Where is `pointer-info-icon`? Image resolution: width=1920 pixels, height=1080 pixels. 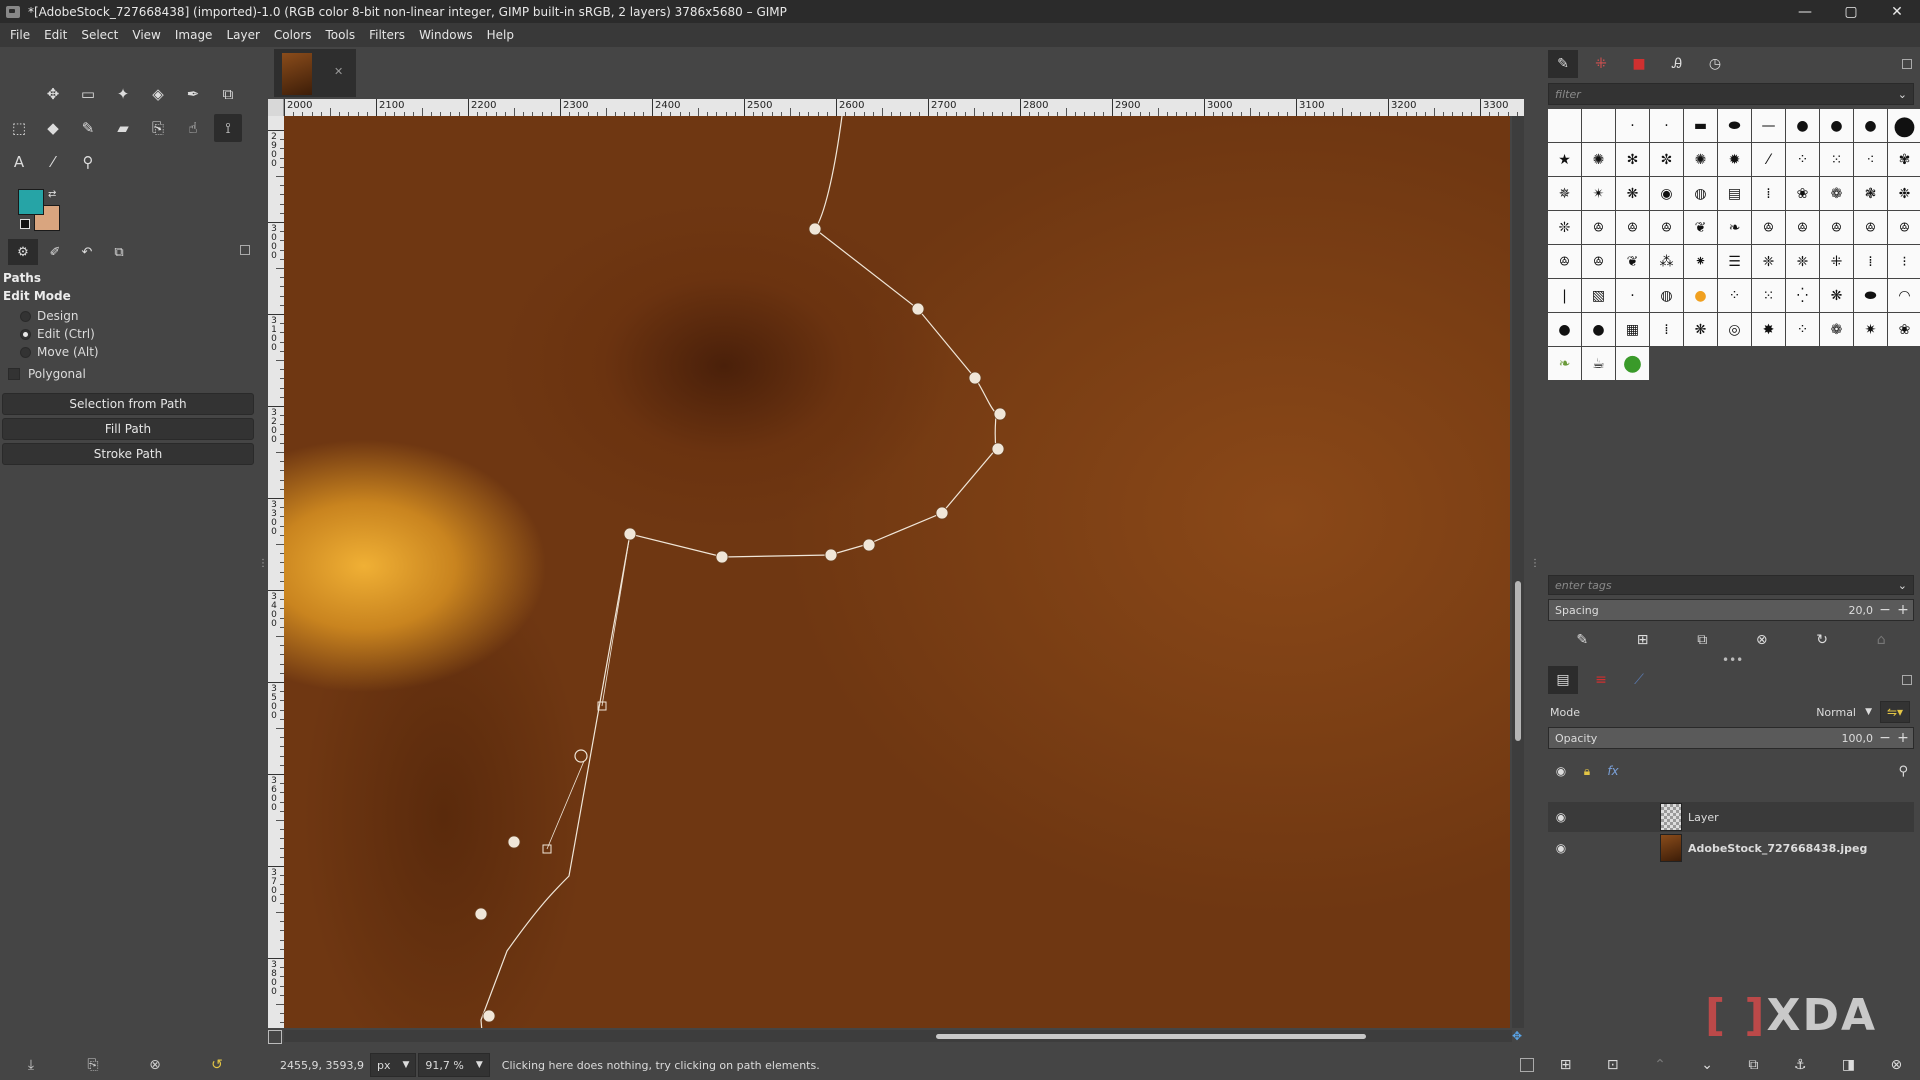 pointer-info-icon is located at coordinates (1527, 1065).